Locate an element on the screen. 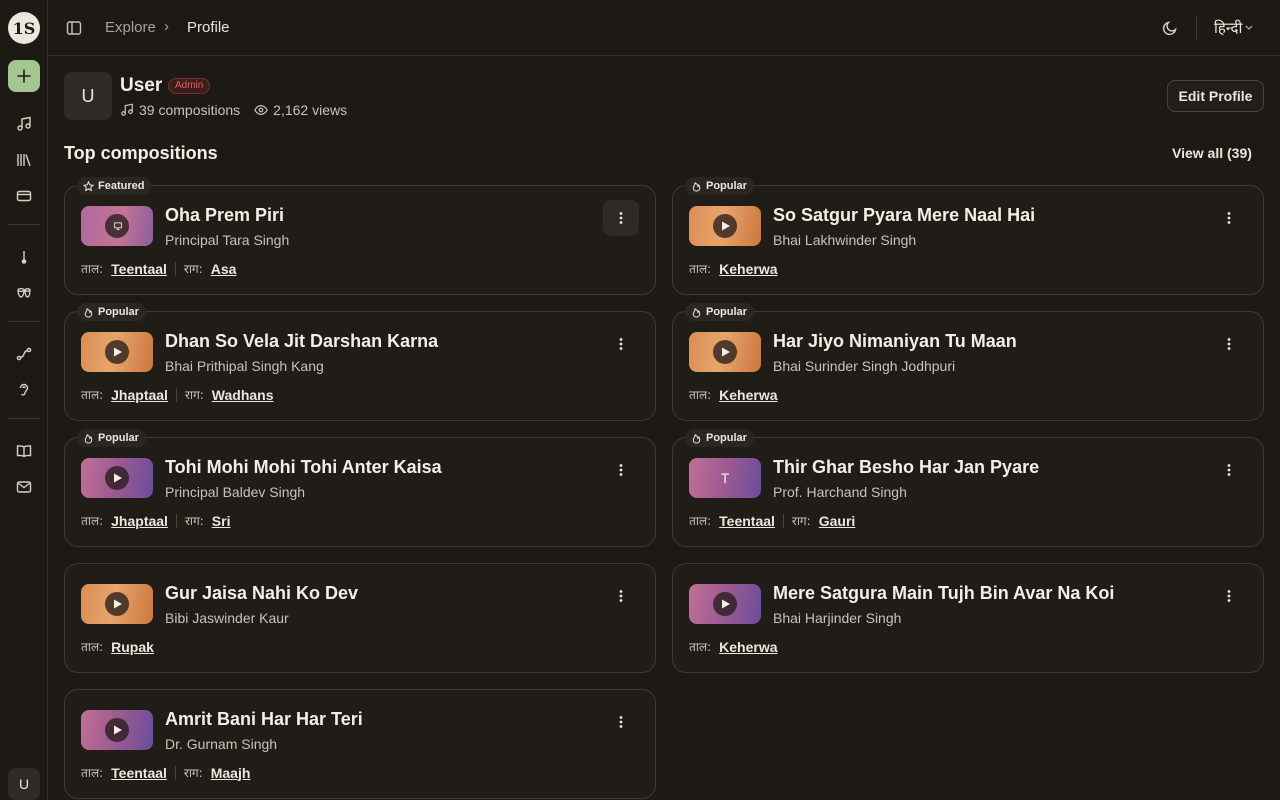 Image resolution: width=1280 pixels, height=800 pixels. composition-thumbnail: T is located at coordinates (725, 478).